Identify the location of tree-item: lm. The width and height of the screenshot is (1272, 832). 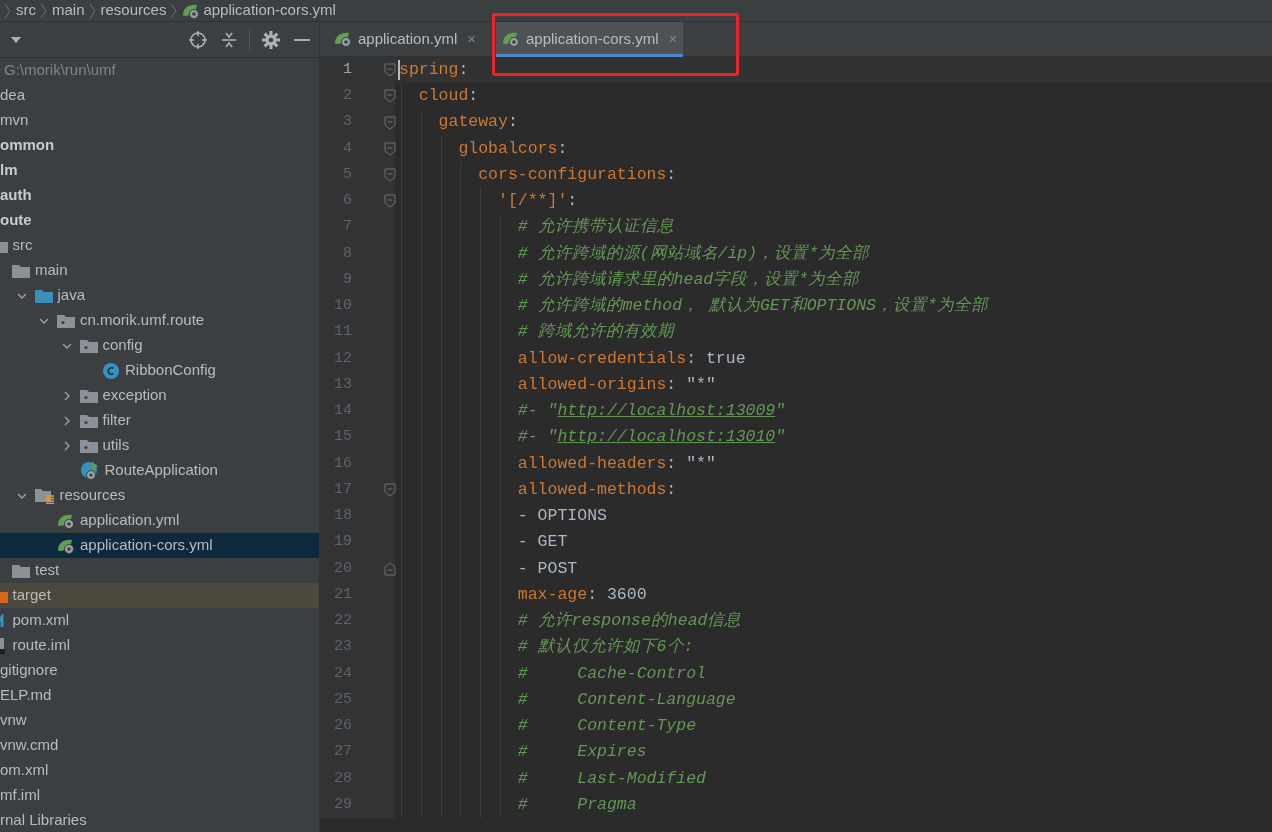
(159, 170).